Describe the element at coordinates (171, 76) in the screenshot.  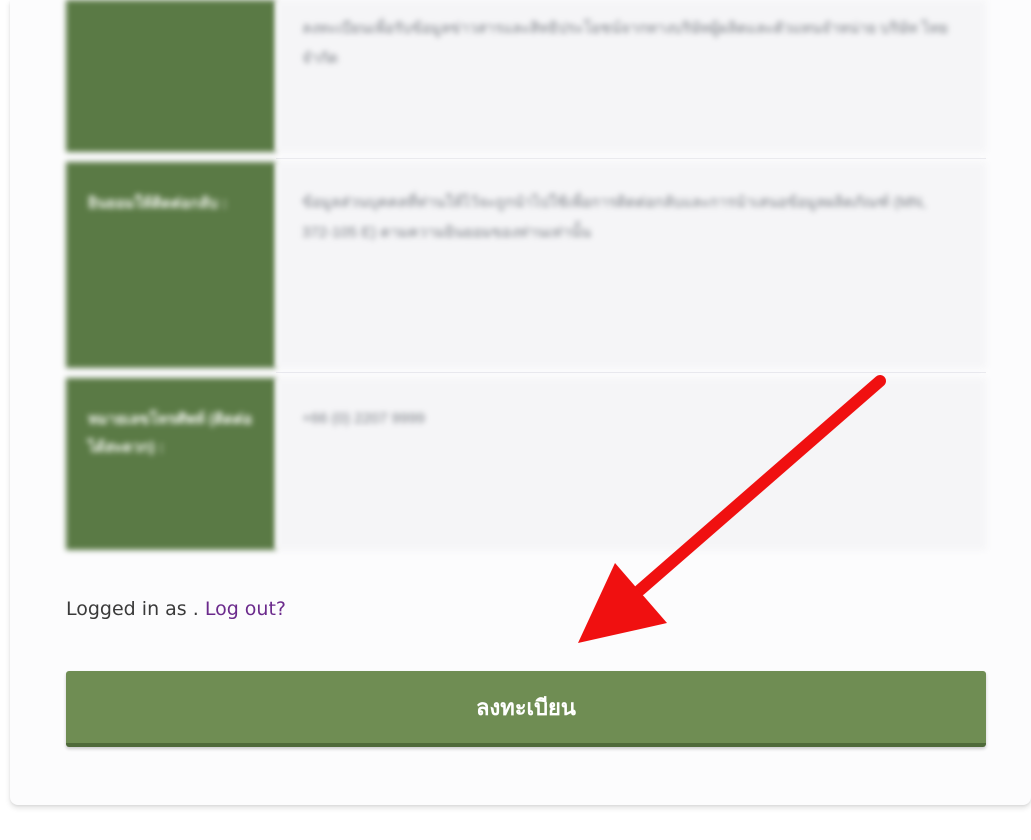
I see `info-row-label` at that location.